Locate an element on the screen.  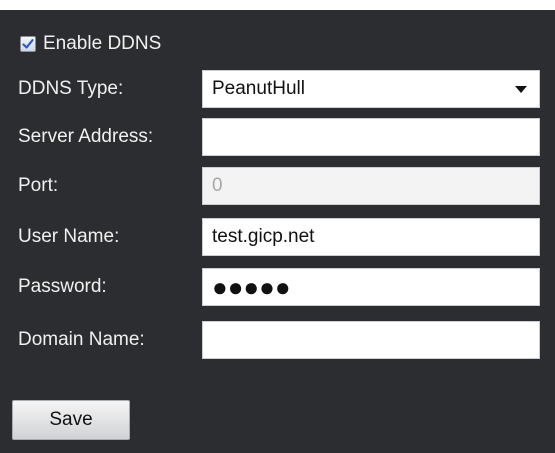
domain-name-label: Domain Name: is located at coordinates (81, 339).